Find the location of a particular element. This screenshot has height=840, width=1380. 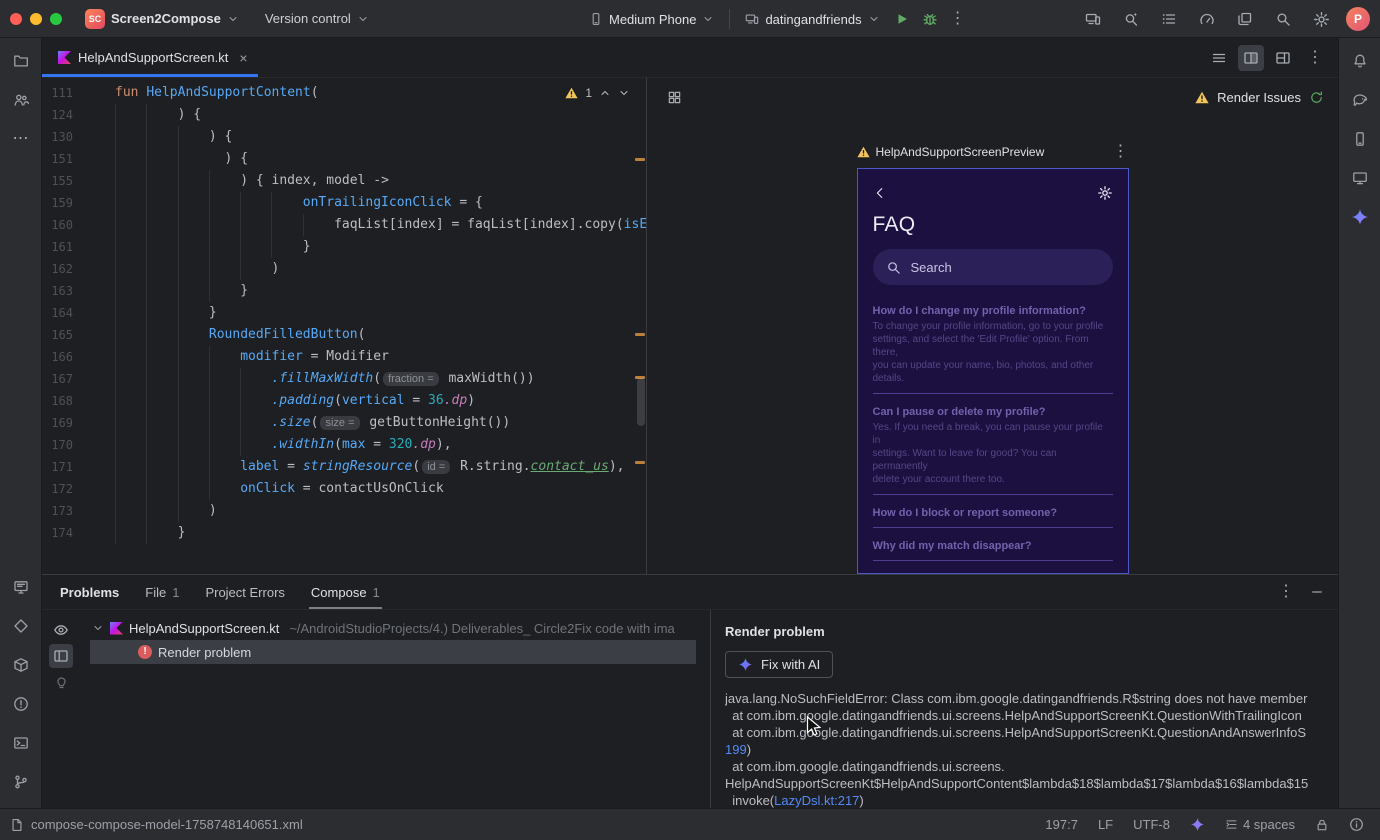

build-icon is located at coordinates (21, 665).